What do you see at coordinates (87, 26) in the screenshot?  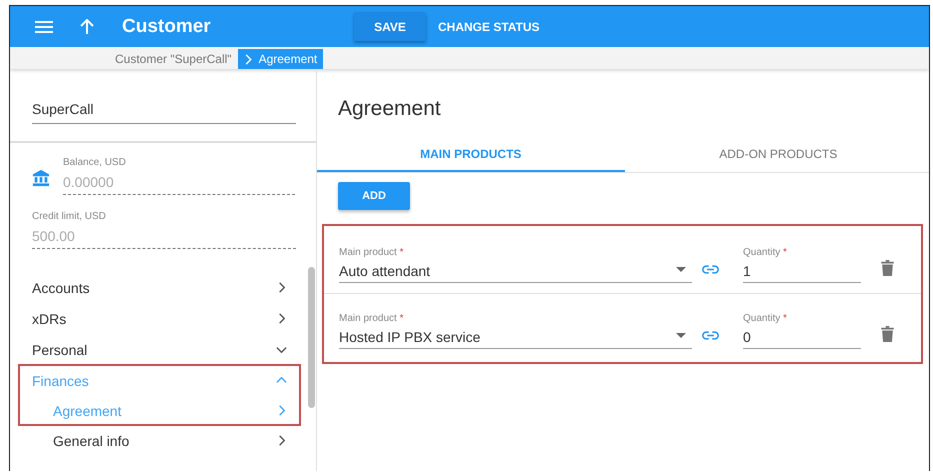 I see `up-arrow-icon` at bounding box center [87, 26].